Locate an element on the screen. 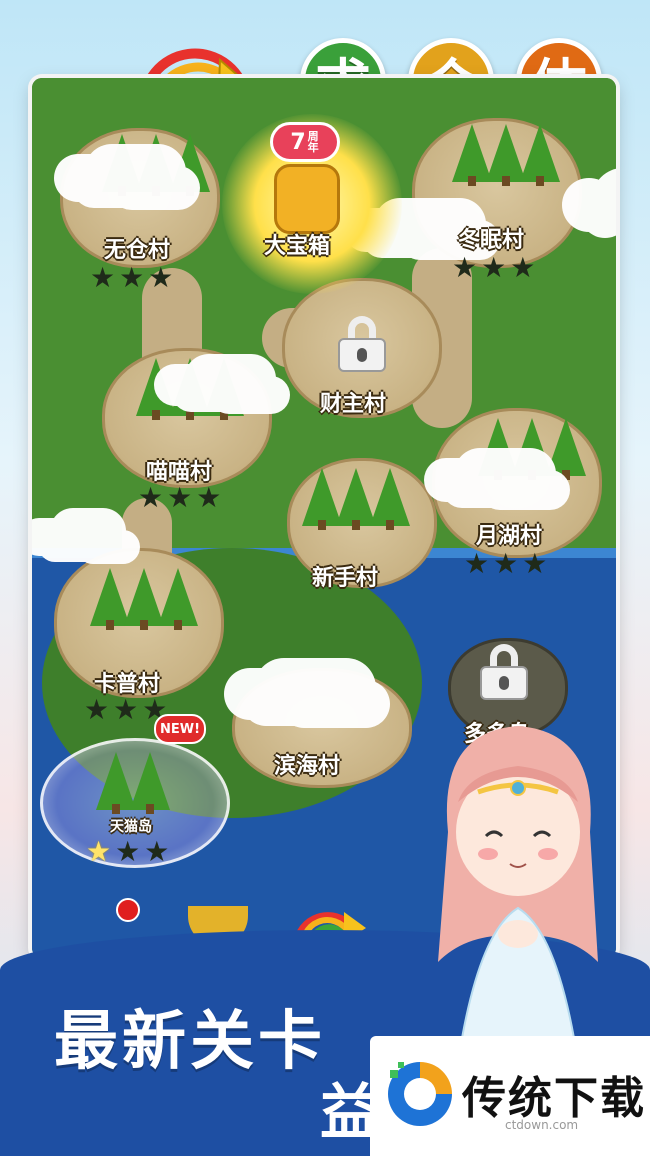  watermark-brand: 传统下载 is located at coordinates (554, 1098).